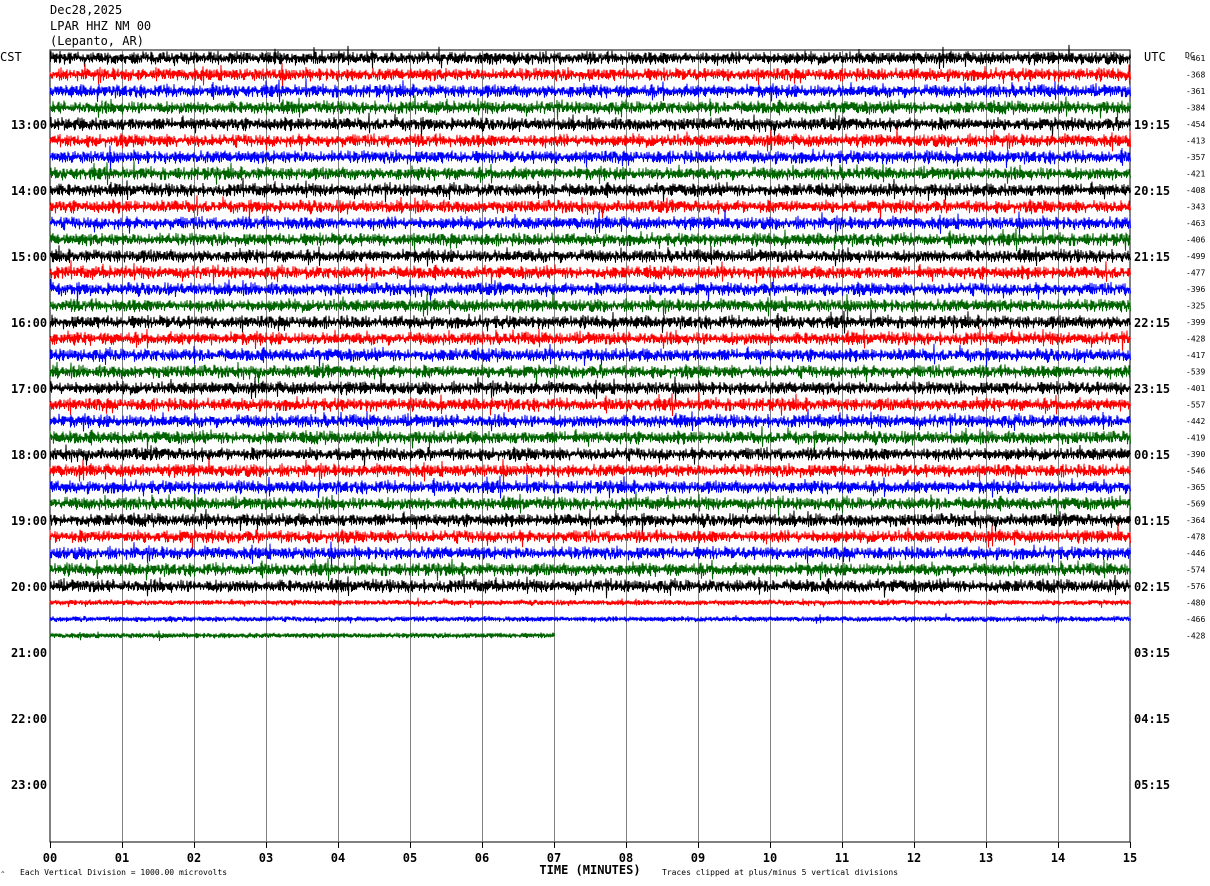 The image size is (1210, 886). I want to click on utc-hour-label: 21:15, so click(1152, 257).